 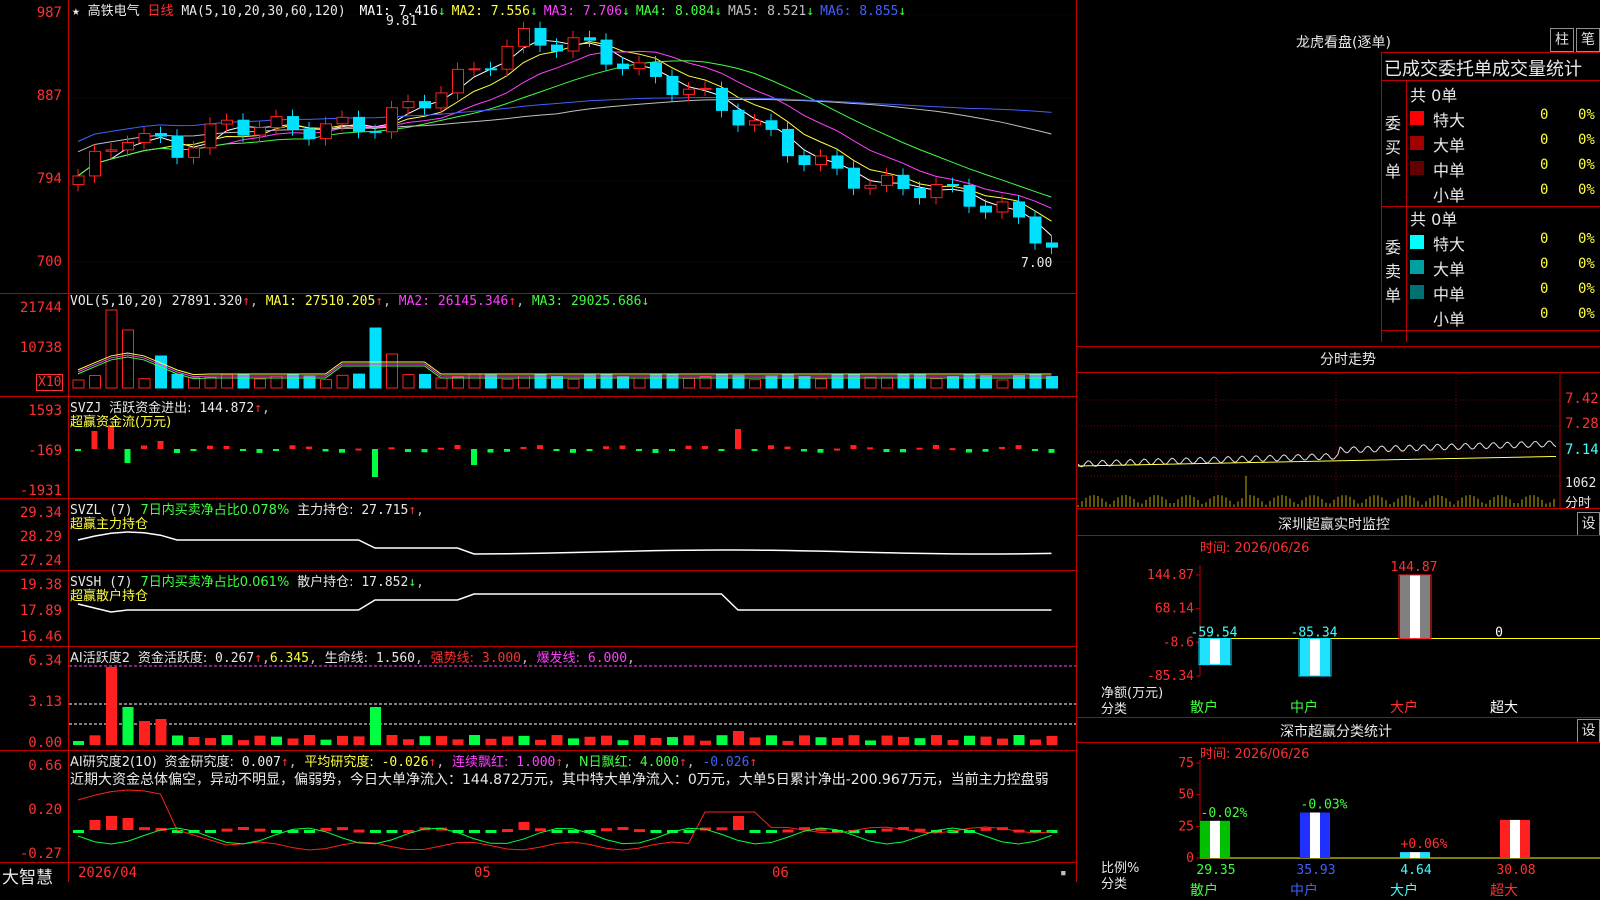 What do you see at coordinates (108, 873) in the screenshot?
I see `date-label-0: 2026/04` at bounding box center [108, 873].